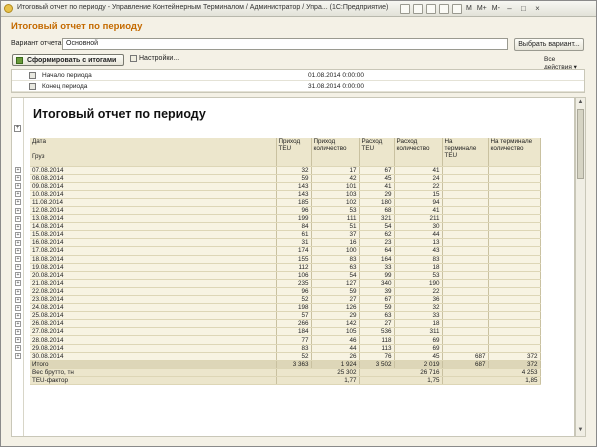  I want to click on table-row: 08.08.2014 59 42 45 24, so click(285, 178).